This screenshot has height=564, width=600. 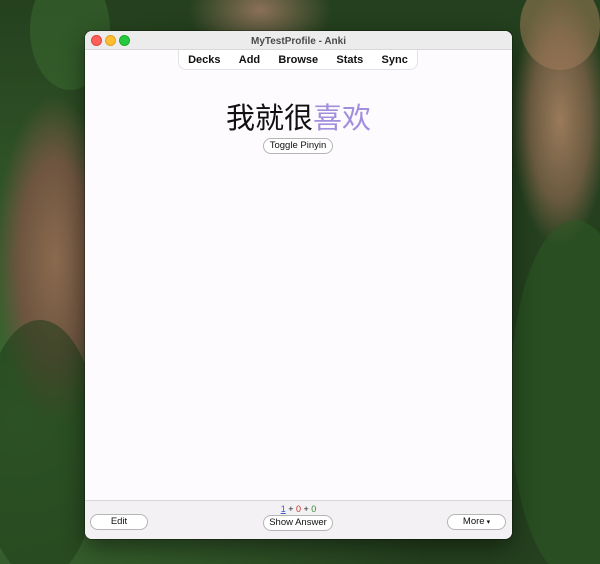 What do you see at coordinates (349, 60) in the screenshot?
I see `toolbar-stats: Stats` at bounding box center [349, 60].